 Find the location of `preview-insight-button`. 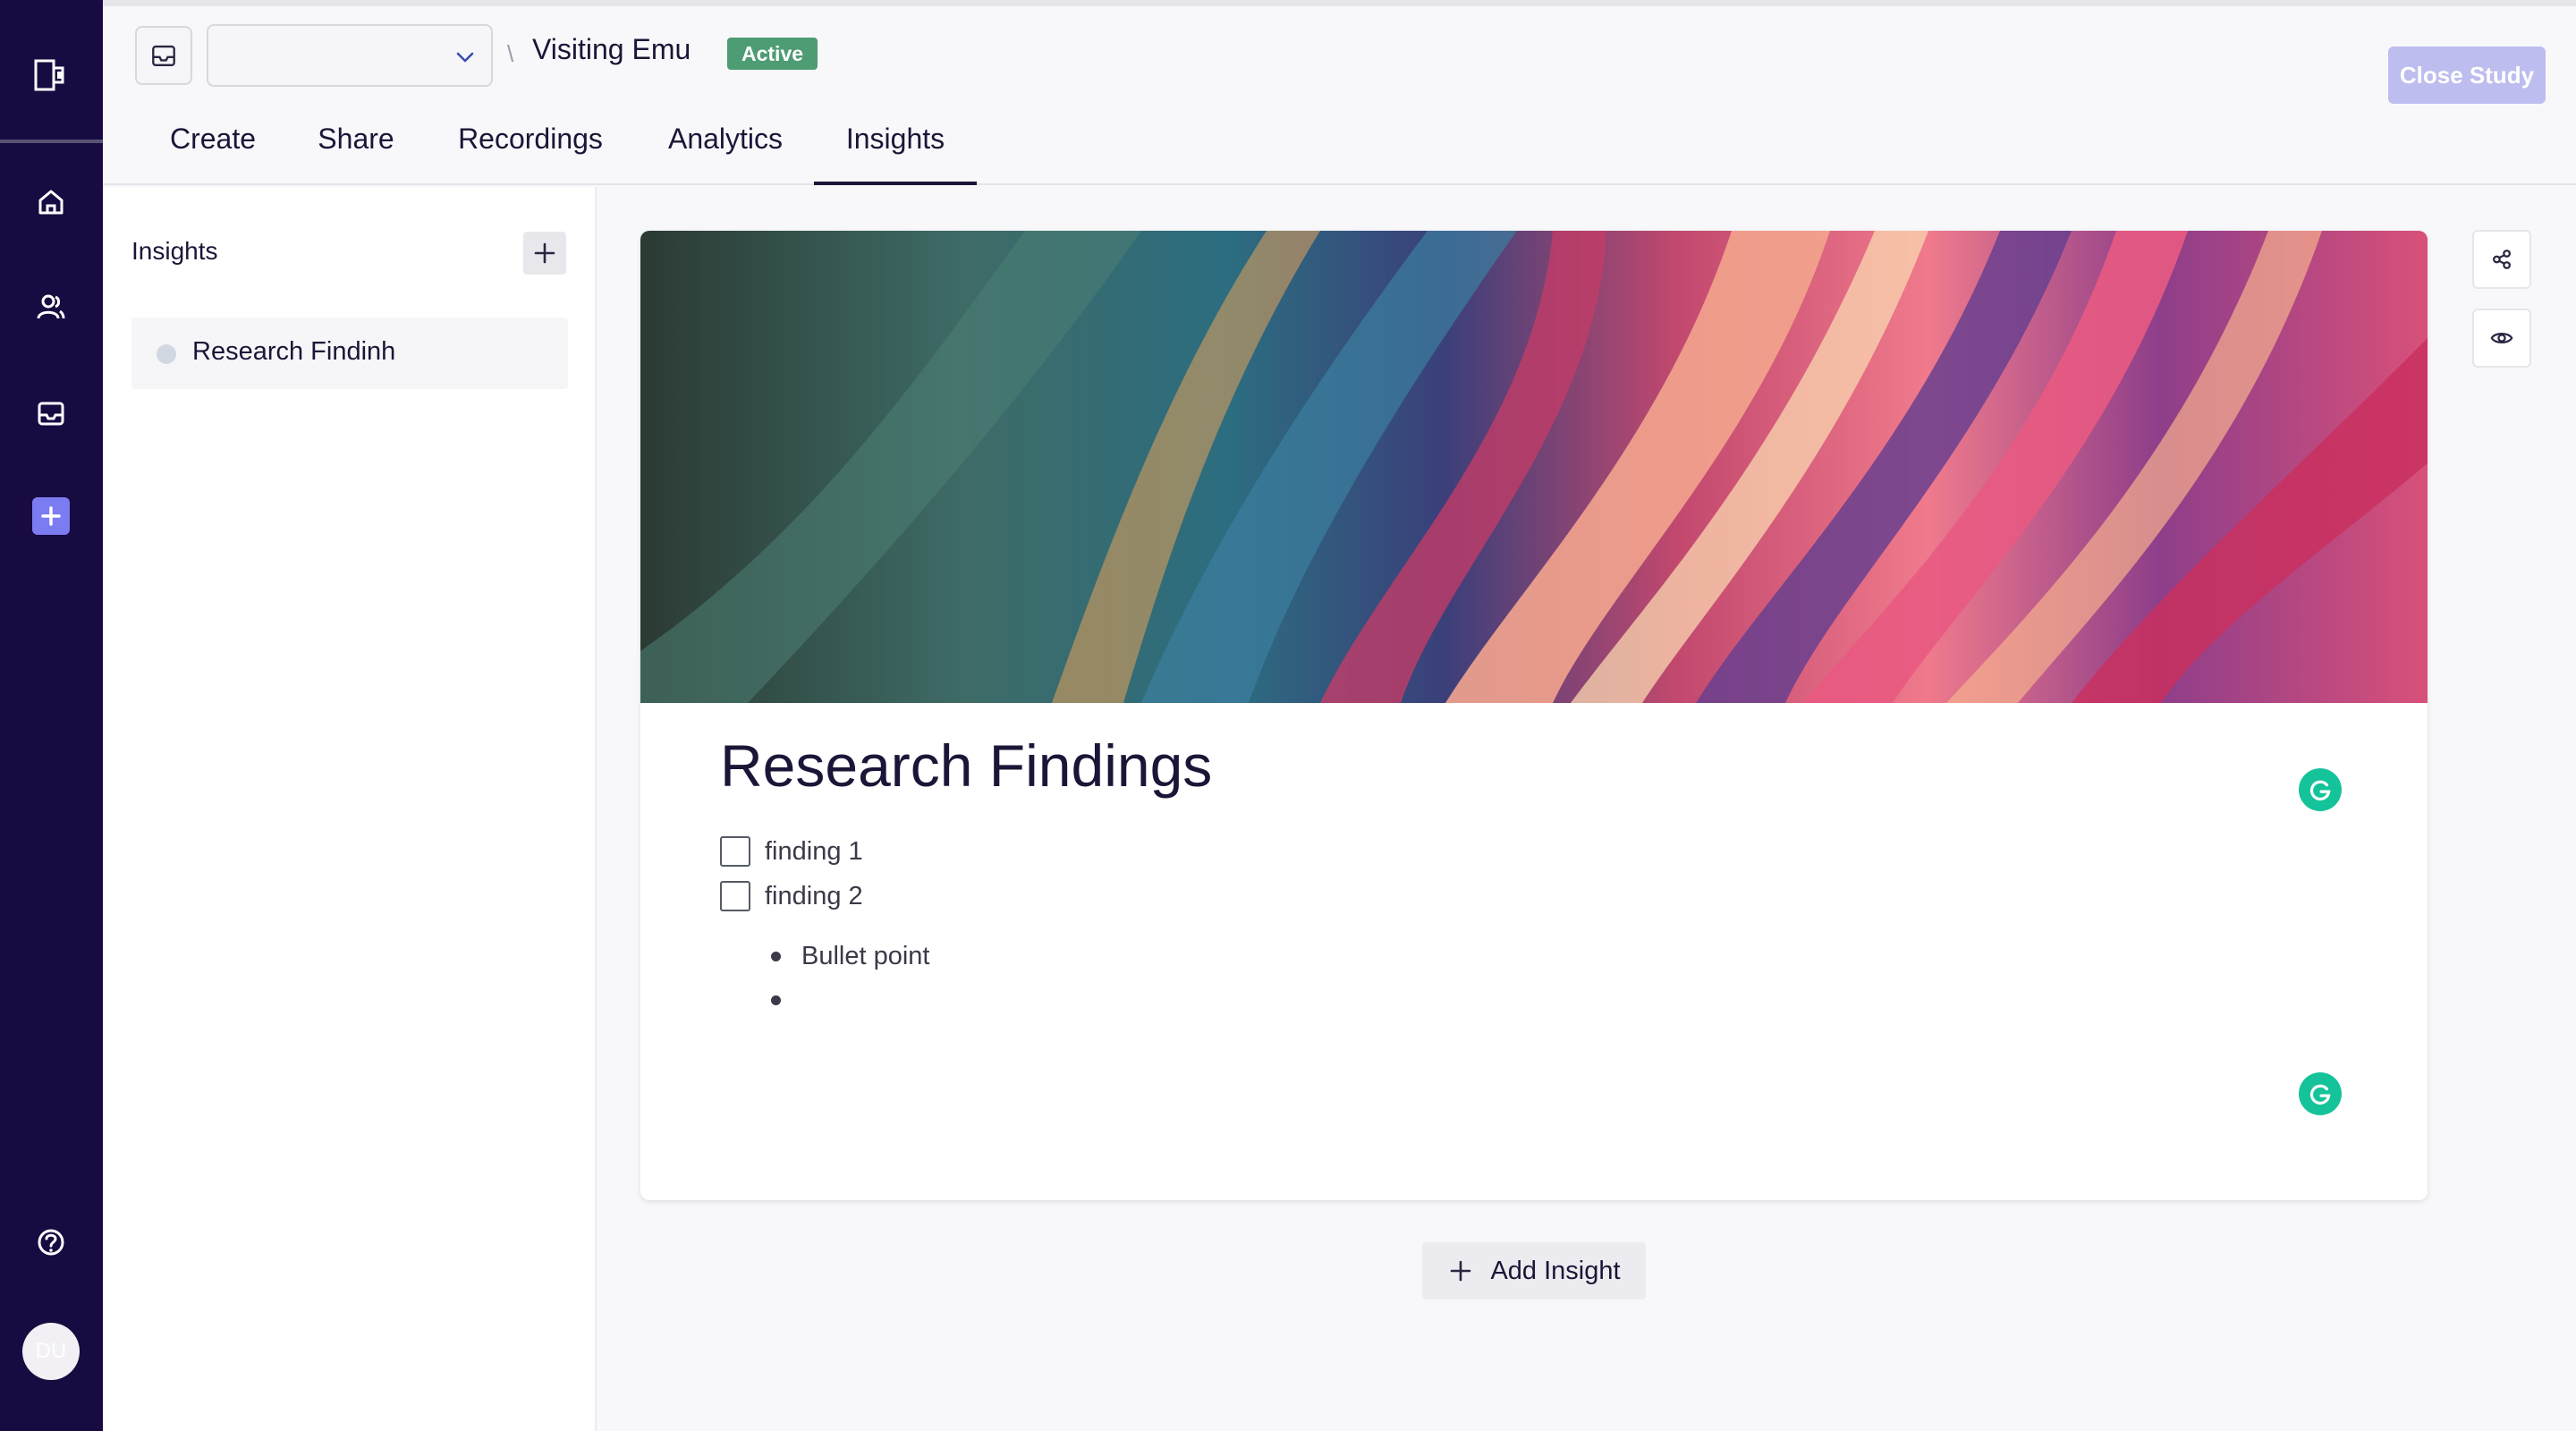

preview-insight-button is located at coordinates (2501, 339).